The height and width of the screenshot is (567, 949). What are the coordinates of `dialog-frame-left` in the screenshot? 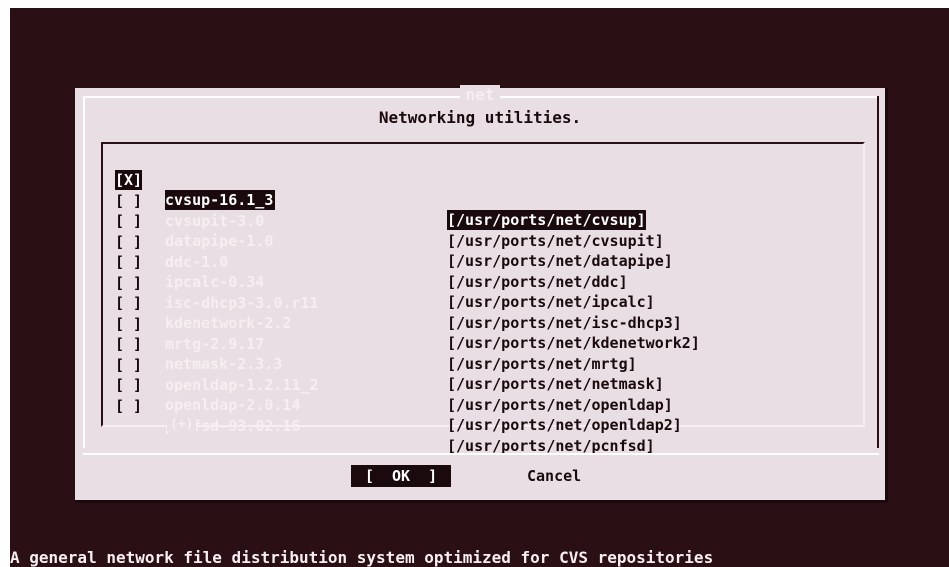 It's located at (84, 272).